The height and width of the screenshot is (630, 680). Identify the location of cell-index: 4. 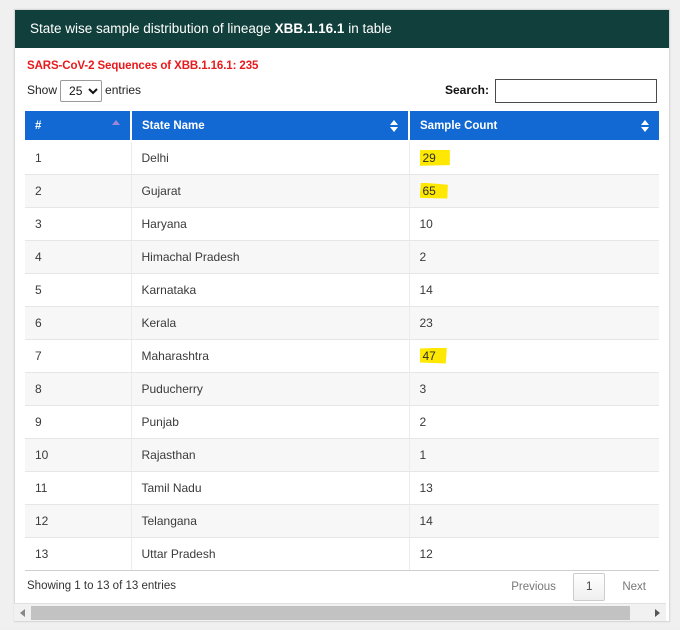
(78, 257).